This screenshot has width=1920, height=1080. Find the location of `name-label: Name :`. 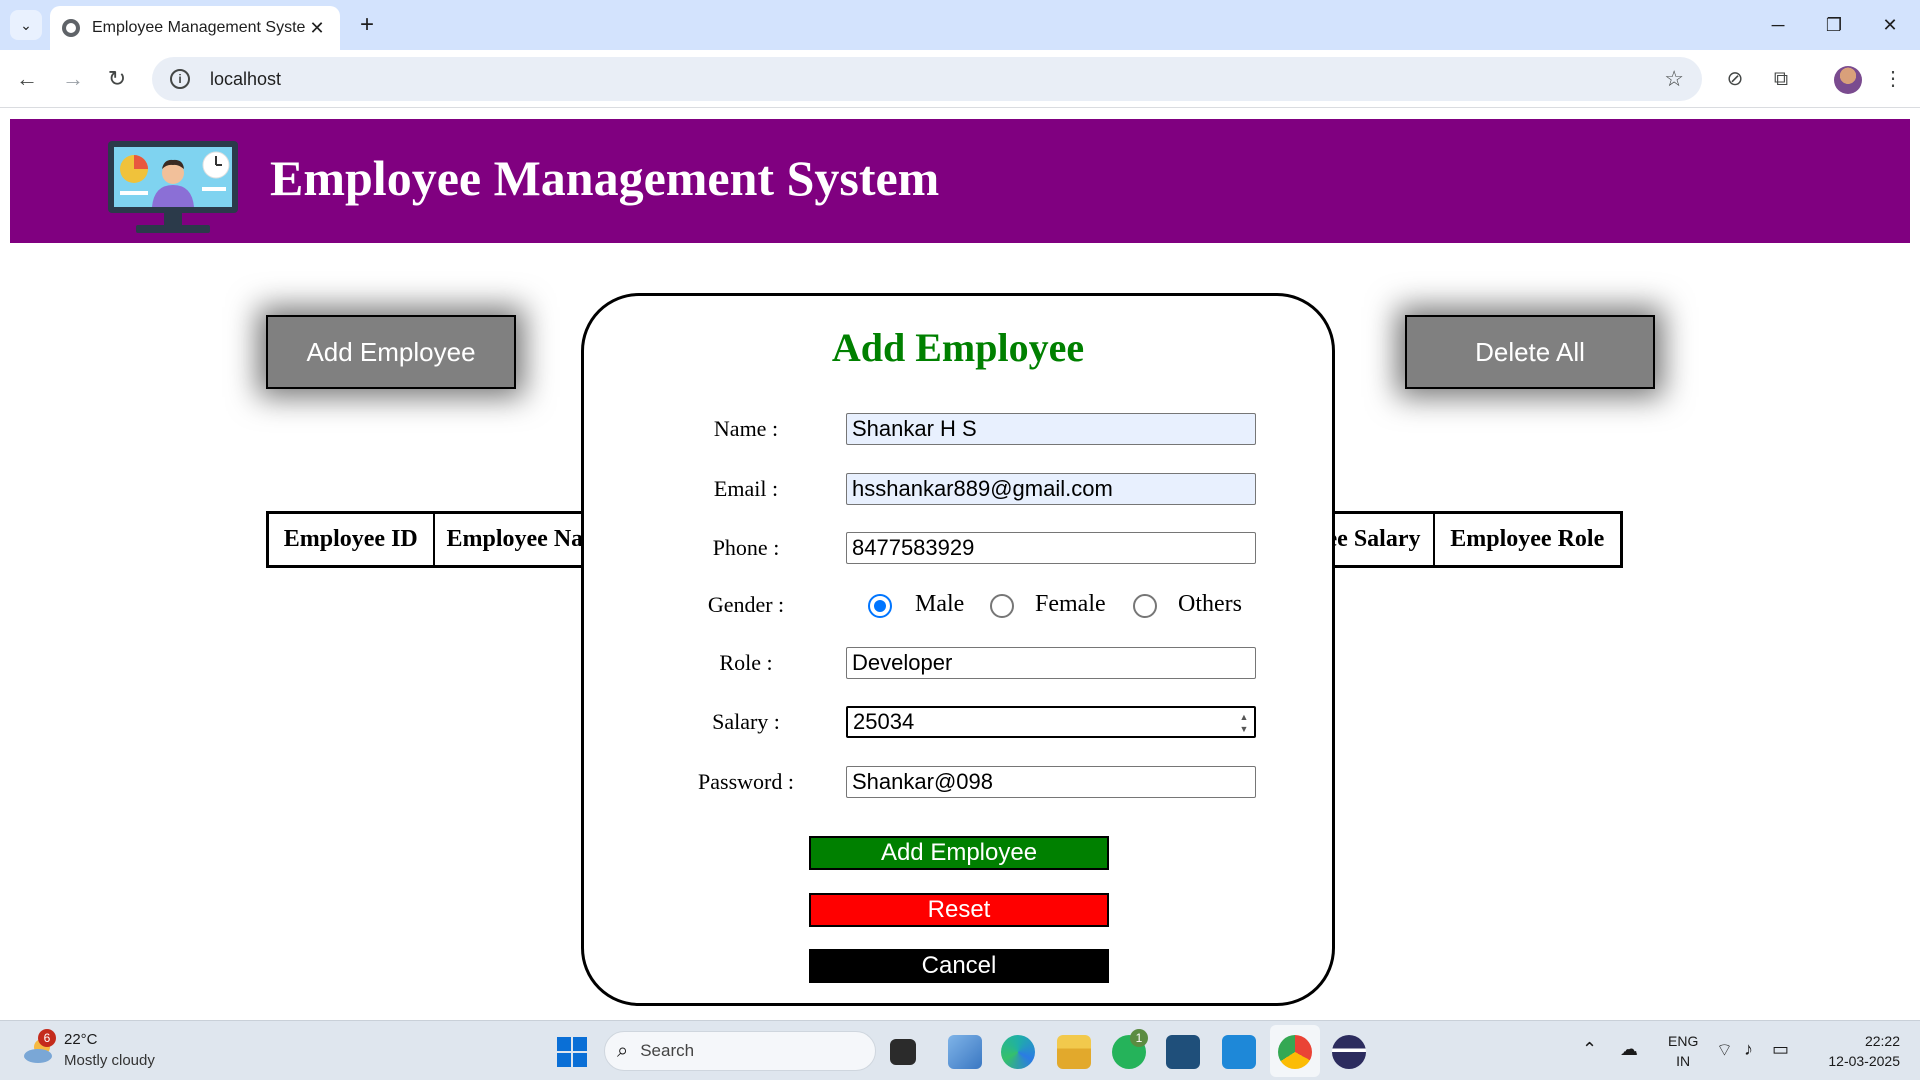

name-label: Name : is located at coordinates (746, 428).